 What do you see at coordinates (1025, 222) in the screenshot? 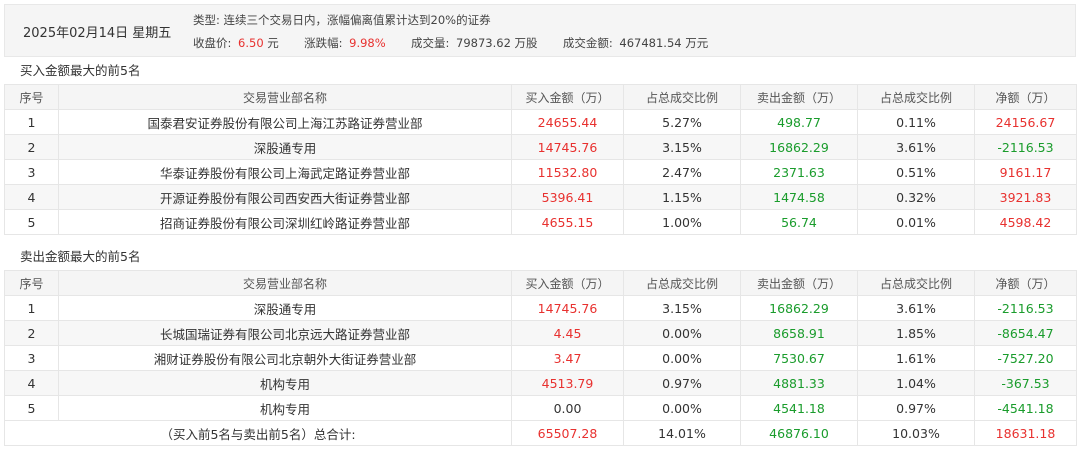
I see `net-amount: 4598.42` at bounding box center [1025, 222].